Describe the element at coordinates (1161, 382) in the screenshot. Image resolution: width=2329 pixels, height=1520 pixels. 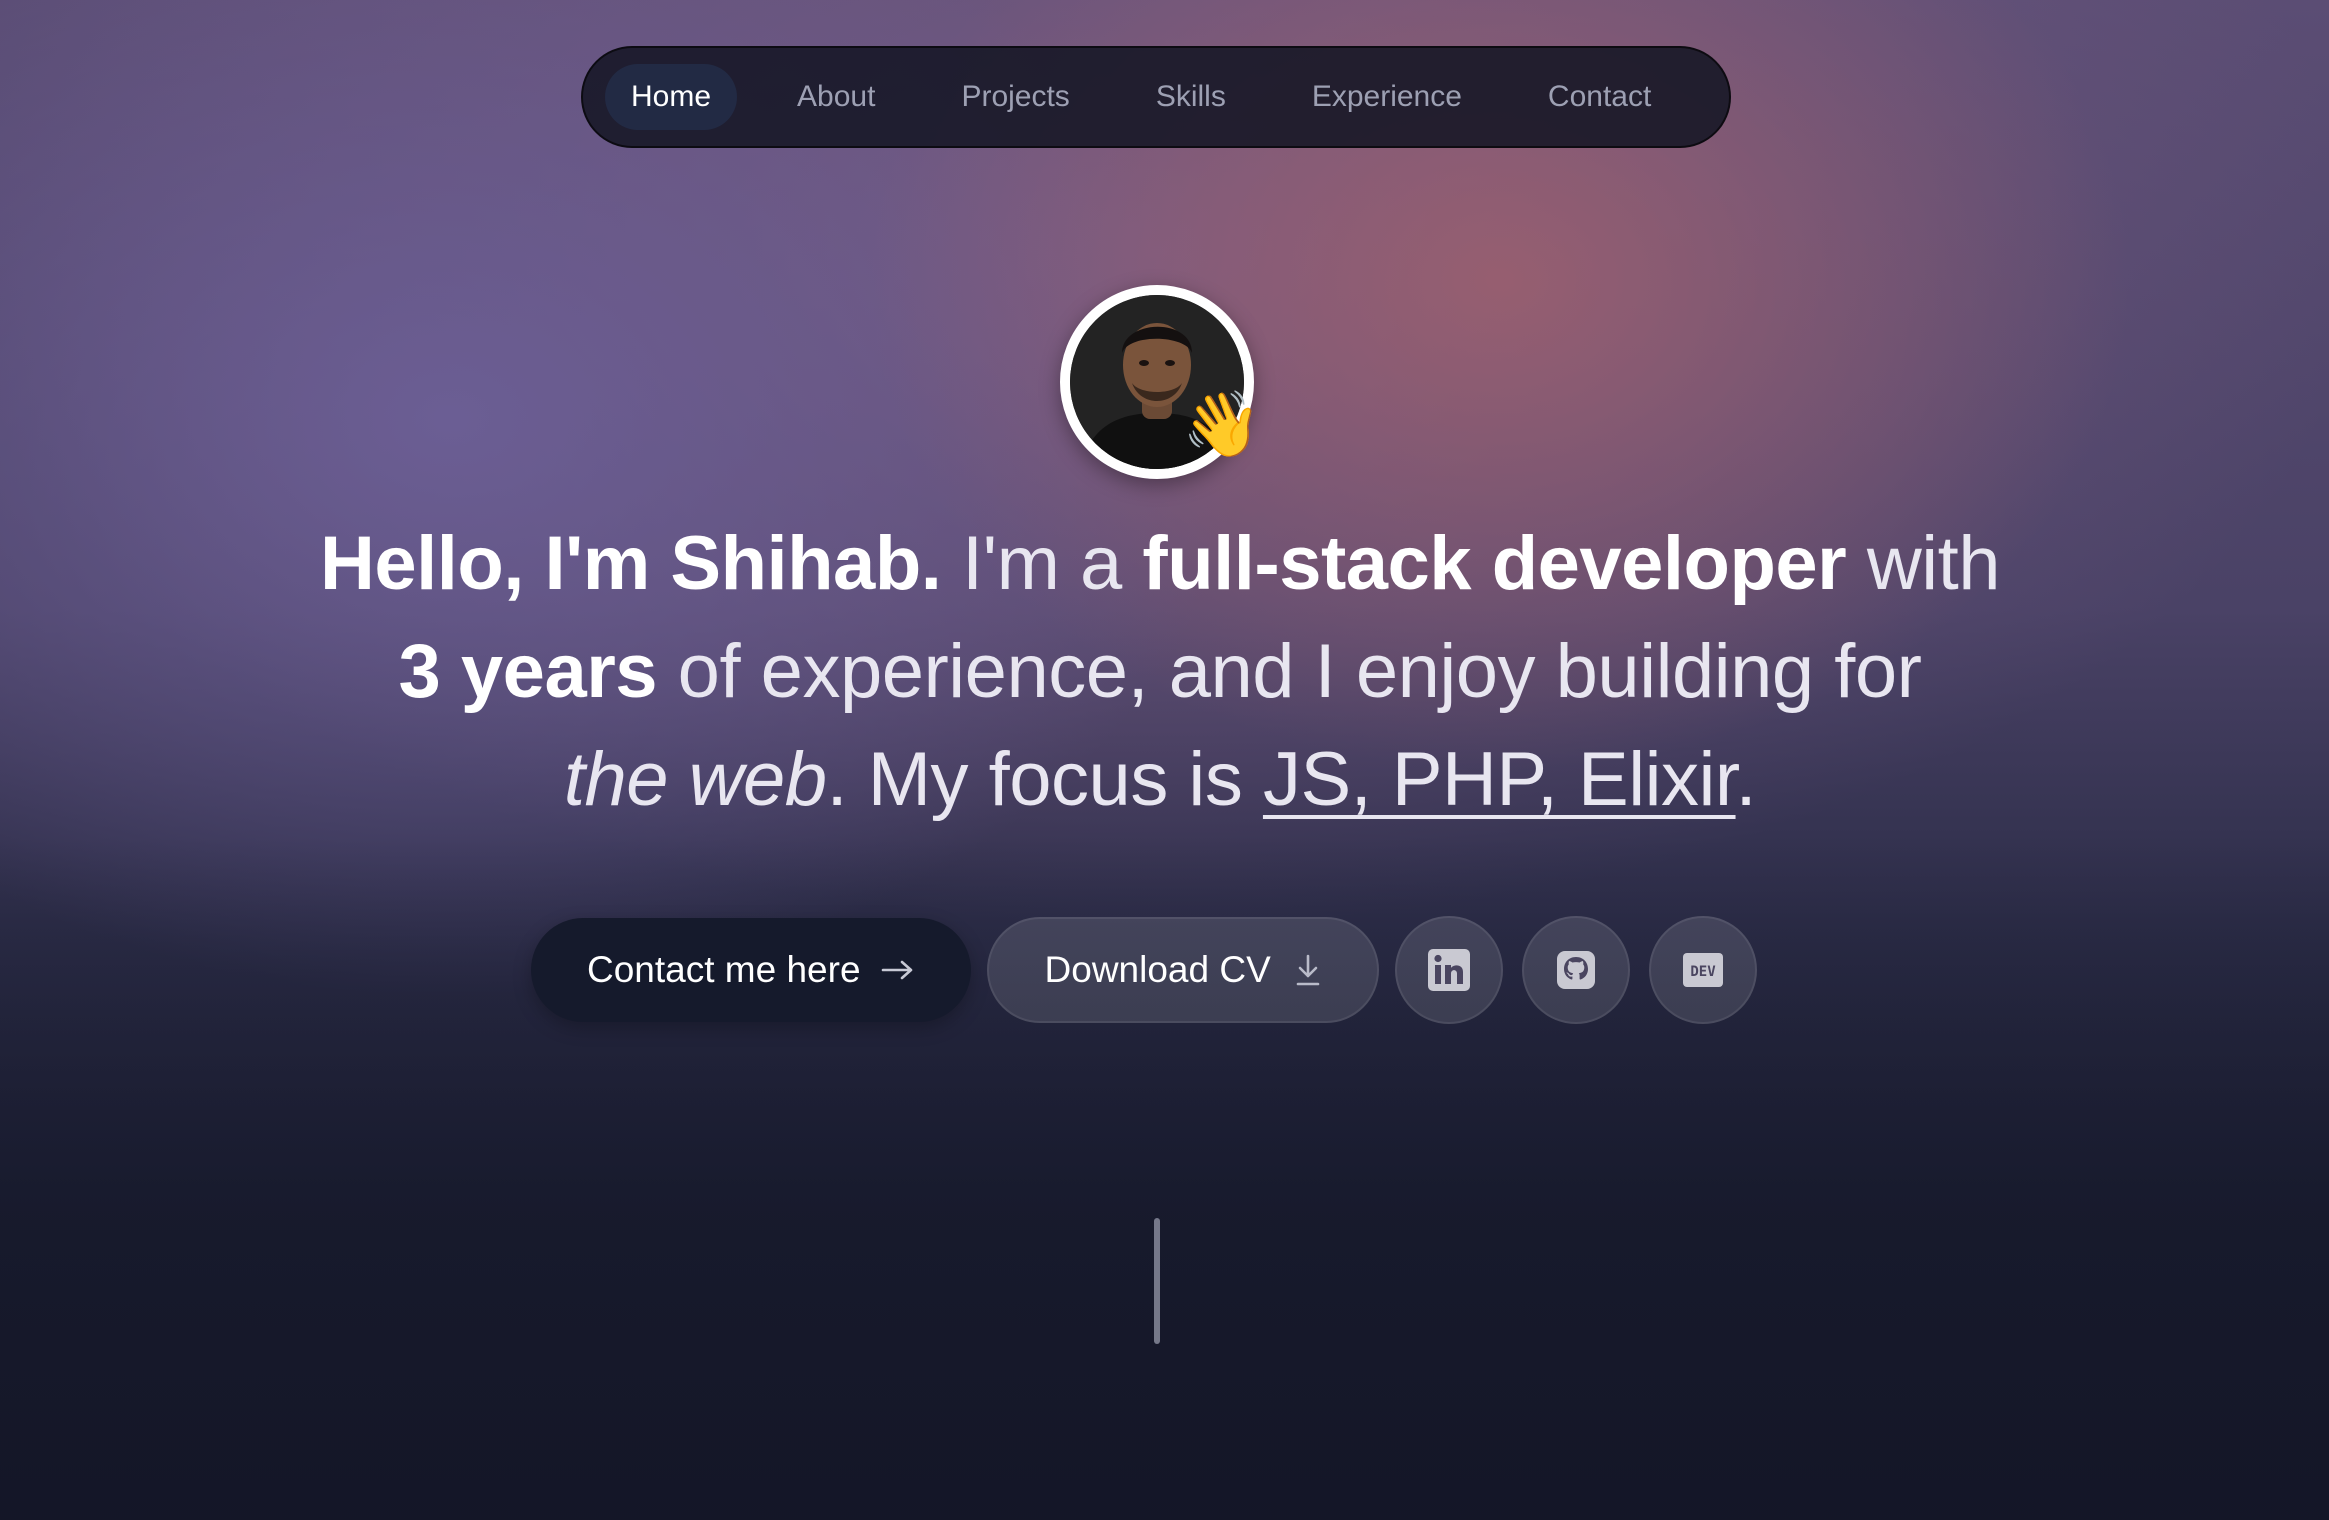
I see `avatar-container: 👋` at that location.